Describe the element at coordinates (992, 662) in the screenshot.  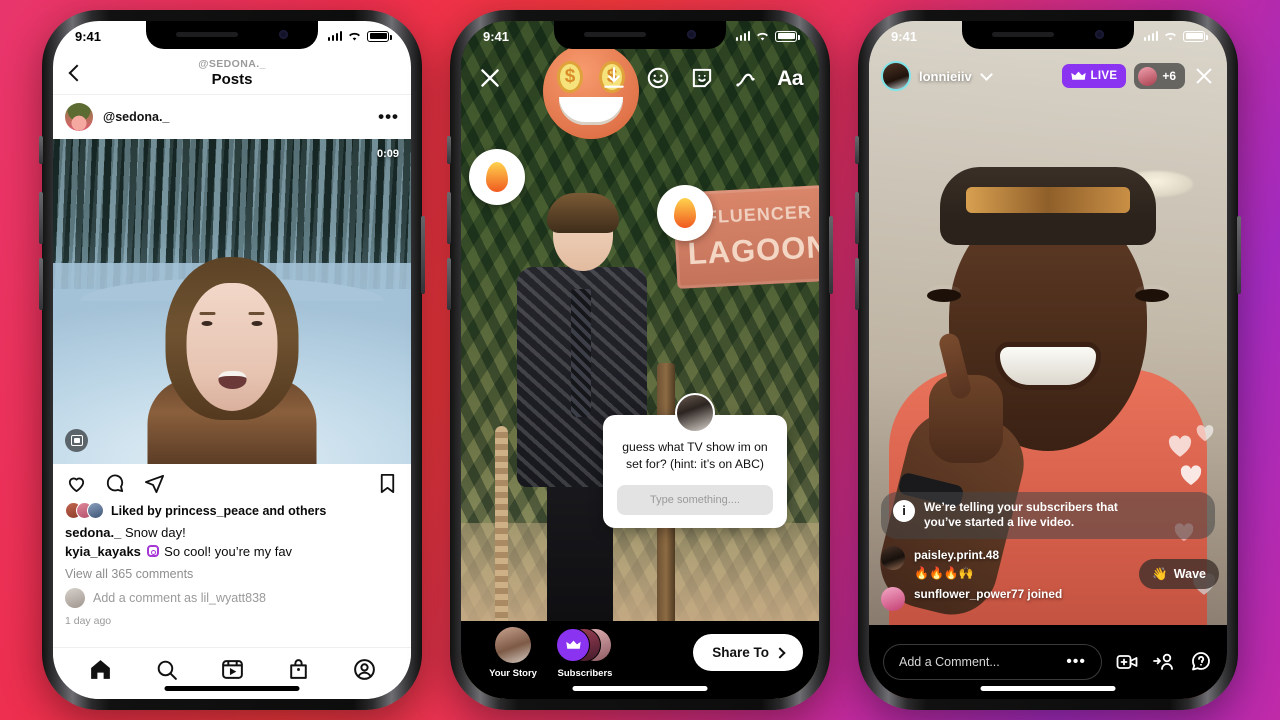
I see `add-comment-input: Add a Comment... •••` at that location.